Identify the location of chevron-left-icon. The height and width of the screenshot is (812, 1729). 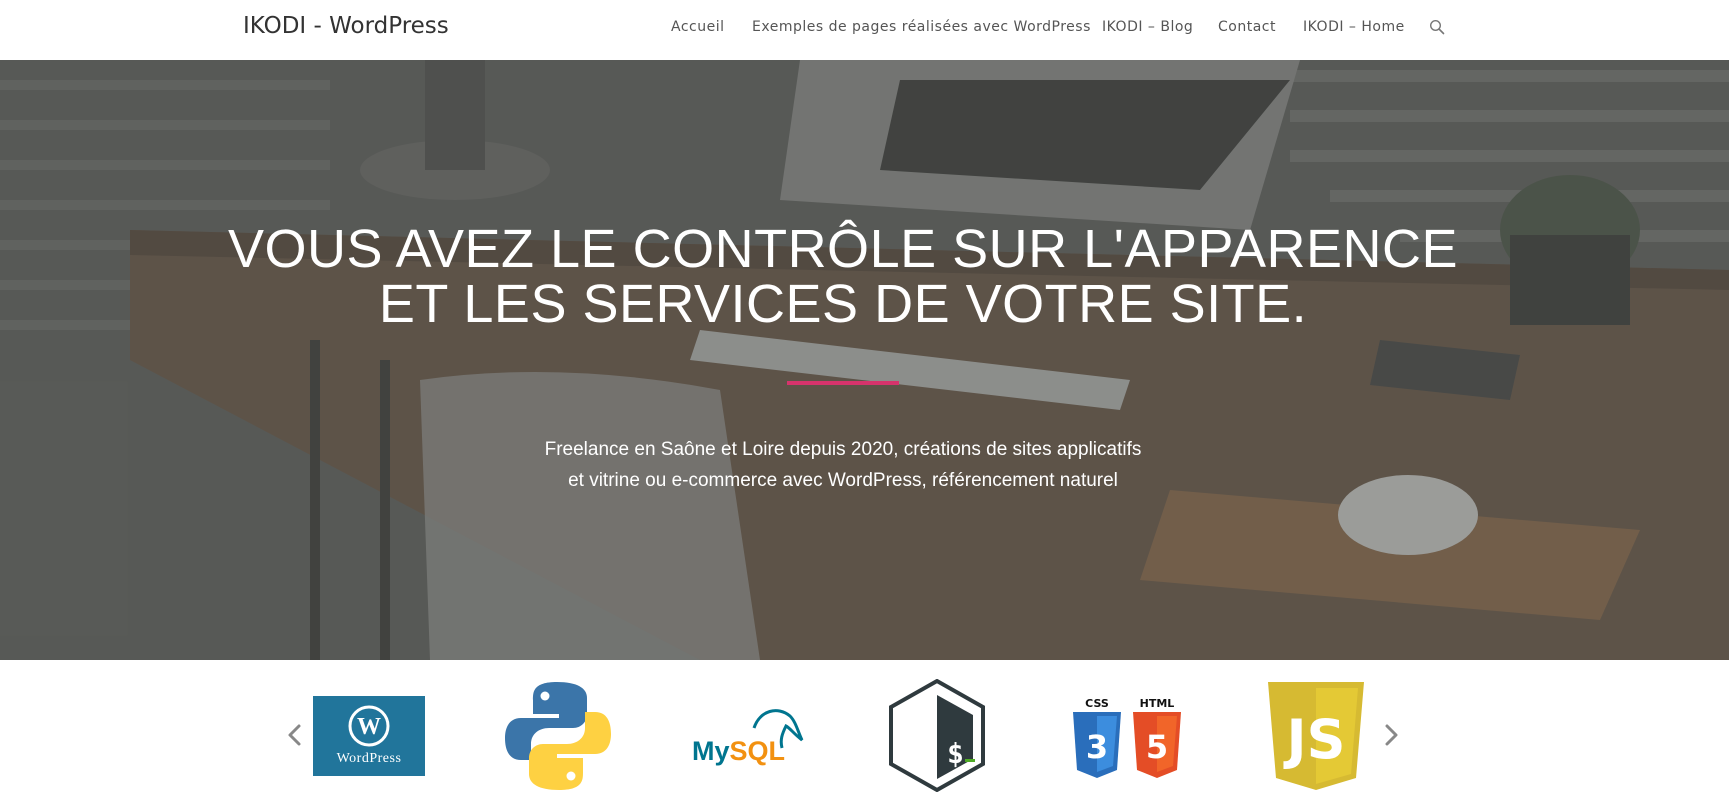
(295, 735).